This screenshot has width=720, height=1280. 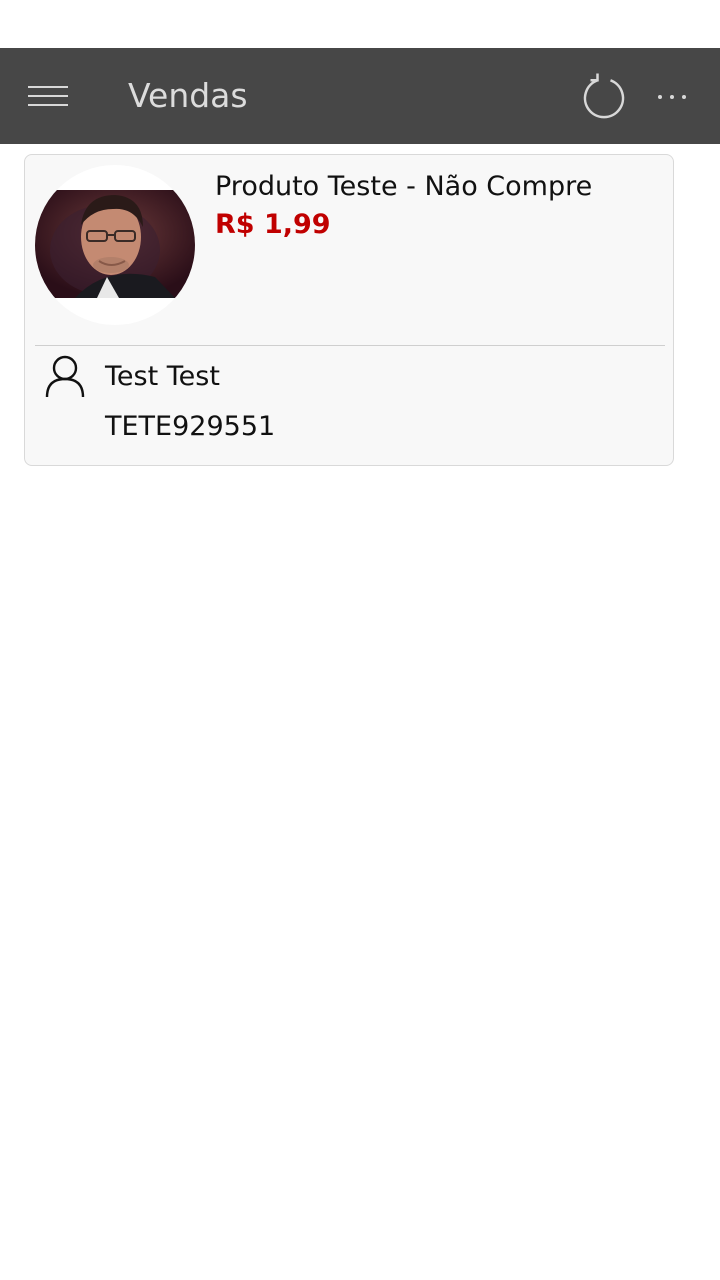 What do you see at coordinates (404, 186) in the screenshot?
I see `product-name: Produto Teste - Não Compre` at bounding box center [404, 186].